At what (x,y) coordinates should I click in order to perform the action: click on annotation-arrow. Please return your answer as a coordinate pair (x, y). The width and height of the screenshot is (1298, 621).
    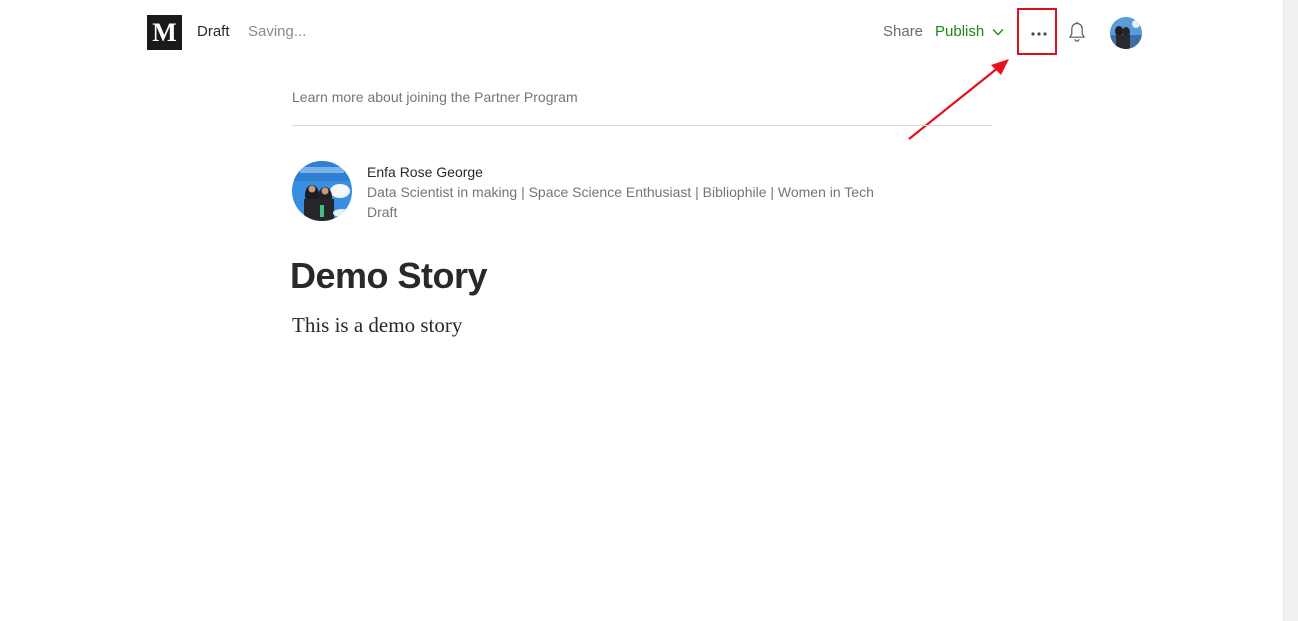
    Looking at the image, I should click on (958, 99).